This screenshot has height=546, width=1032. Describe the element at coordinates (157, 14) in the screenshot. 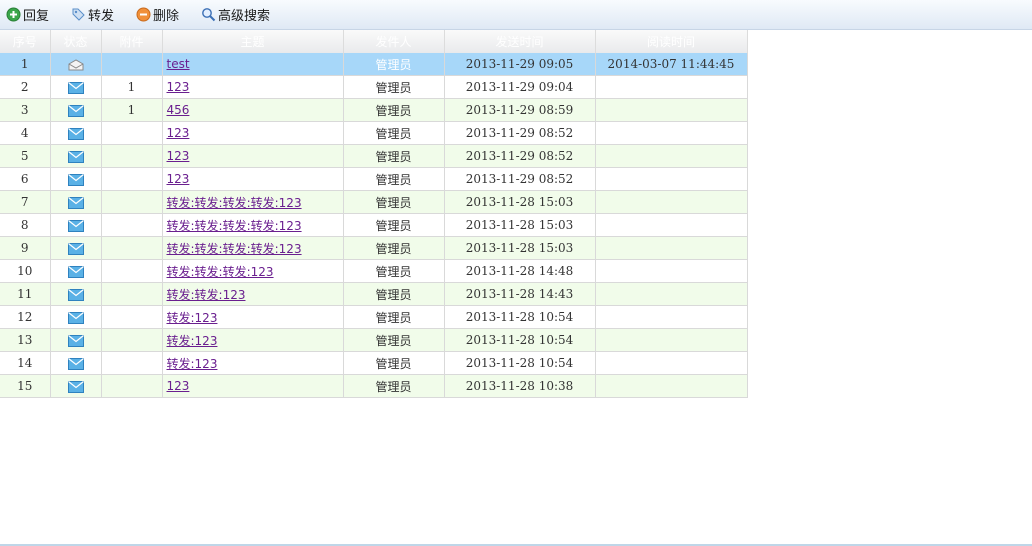

I see `delete-button: 删除` at that location.